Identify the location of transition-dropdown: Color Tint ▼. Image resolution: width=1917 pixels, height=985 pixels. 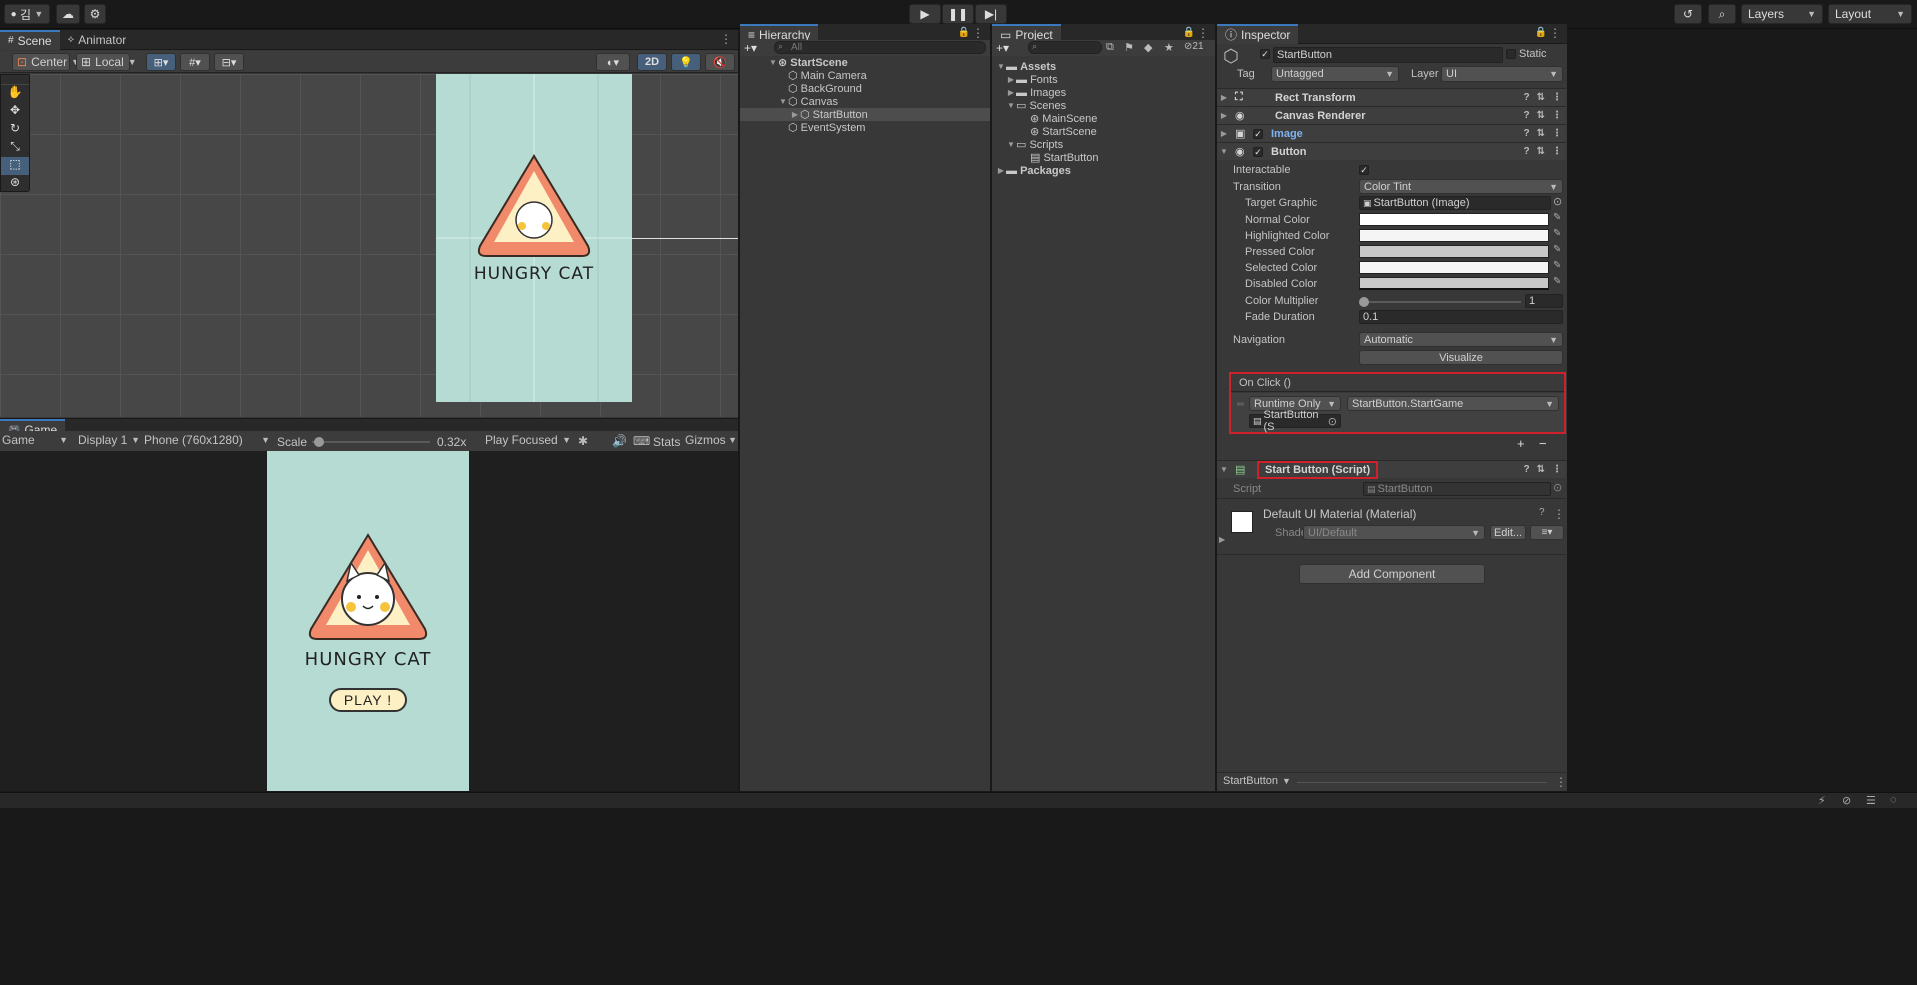
(1461, 186).